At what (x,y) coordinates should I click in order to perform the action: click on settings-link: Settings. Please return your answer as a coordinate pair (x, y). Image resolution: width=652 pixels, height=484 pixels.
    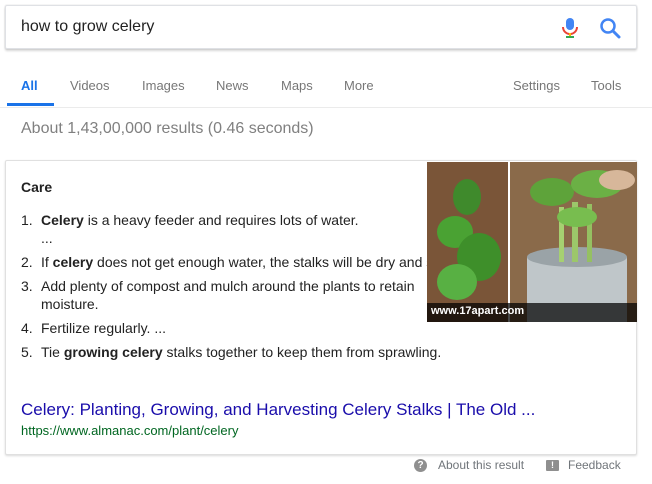
    Looking at the image, I should click on (536, 85).